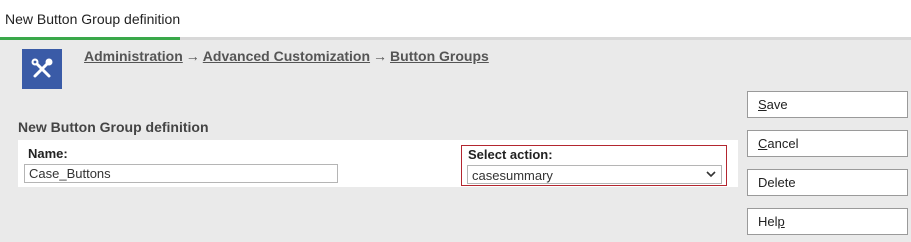 The width and height of the screenshot is (911, 242). What do you see at coordinates (768, 221) in the screenshot?
I see `help-button-label: Hel` at bounding box center [768, 221].